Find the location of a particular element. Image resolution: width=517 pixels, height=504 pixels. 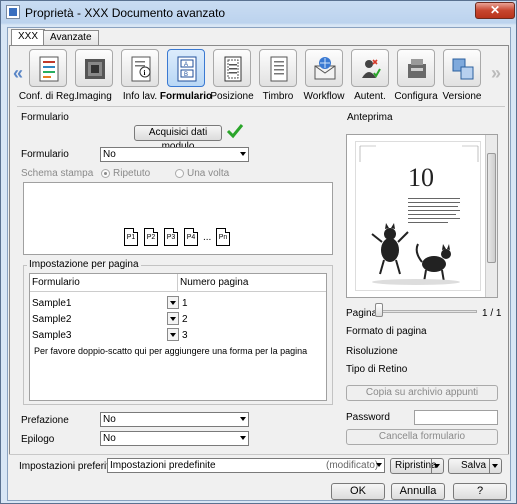

page-icon: Pn is located at coordinates (223, 237).